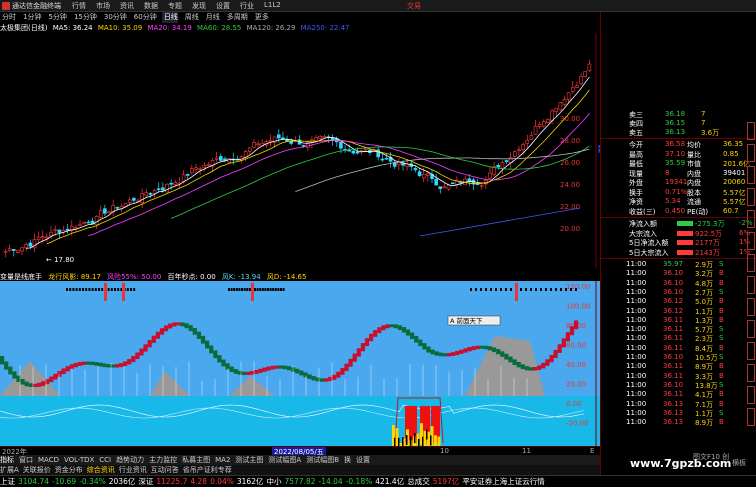  Describe the element at coordinates (636, 164) in the screenshot. I see `quote-label-a: 最低` at that location.